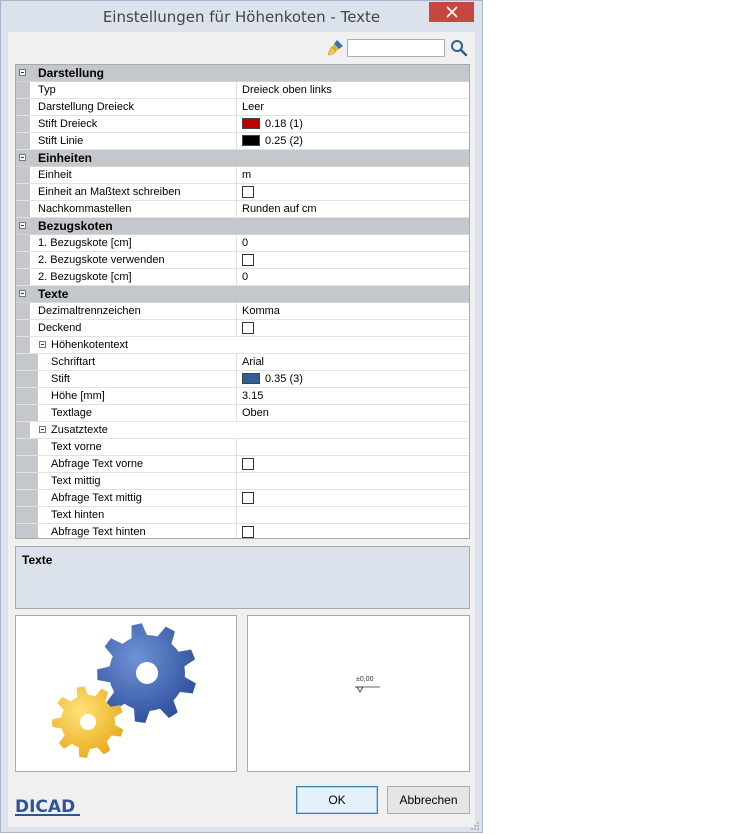 Image resolution: width=751 pixels, height=834 pixels. I want to click on property-value: 0.18 (1), so click(352, 124).